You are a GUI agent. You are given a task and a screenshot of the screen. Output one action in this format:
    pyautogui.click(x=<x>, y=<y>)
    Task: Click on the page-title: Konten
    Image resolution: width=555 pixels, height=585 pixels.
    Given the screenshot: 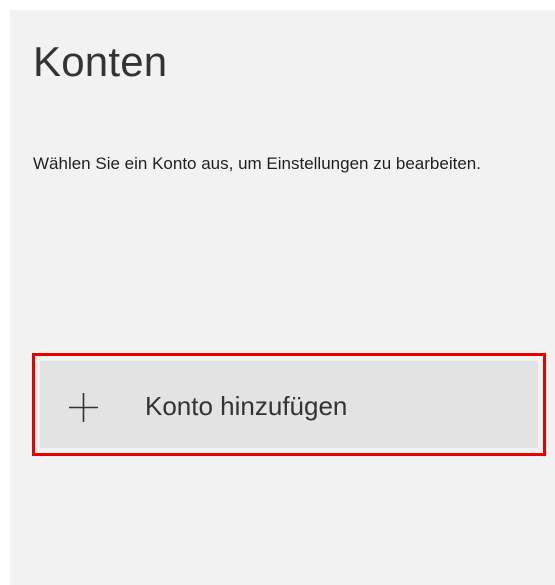 What is the action you would take?
    pyautogui.click(x=100, y=61)
    